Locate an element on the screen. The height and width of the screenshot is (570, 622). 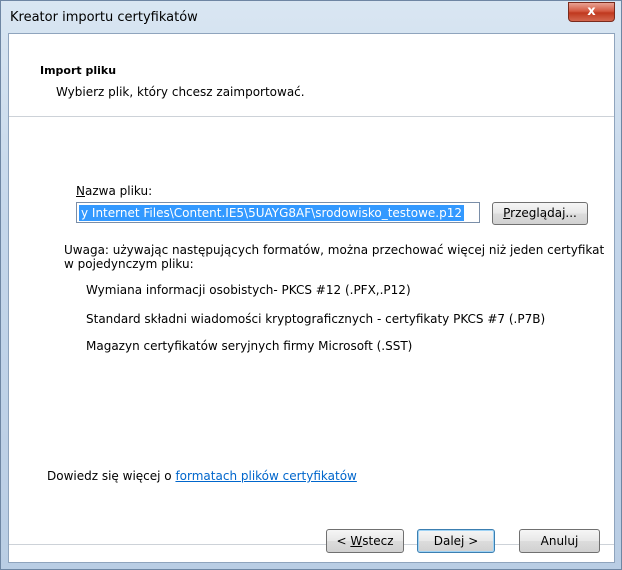
close-icon: x is located at coordinates (591, 11).